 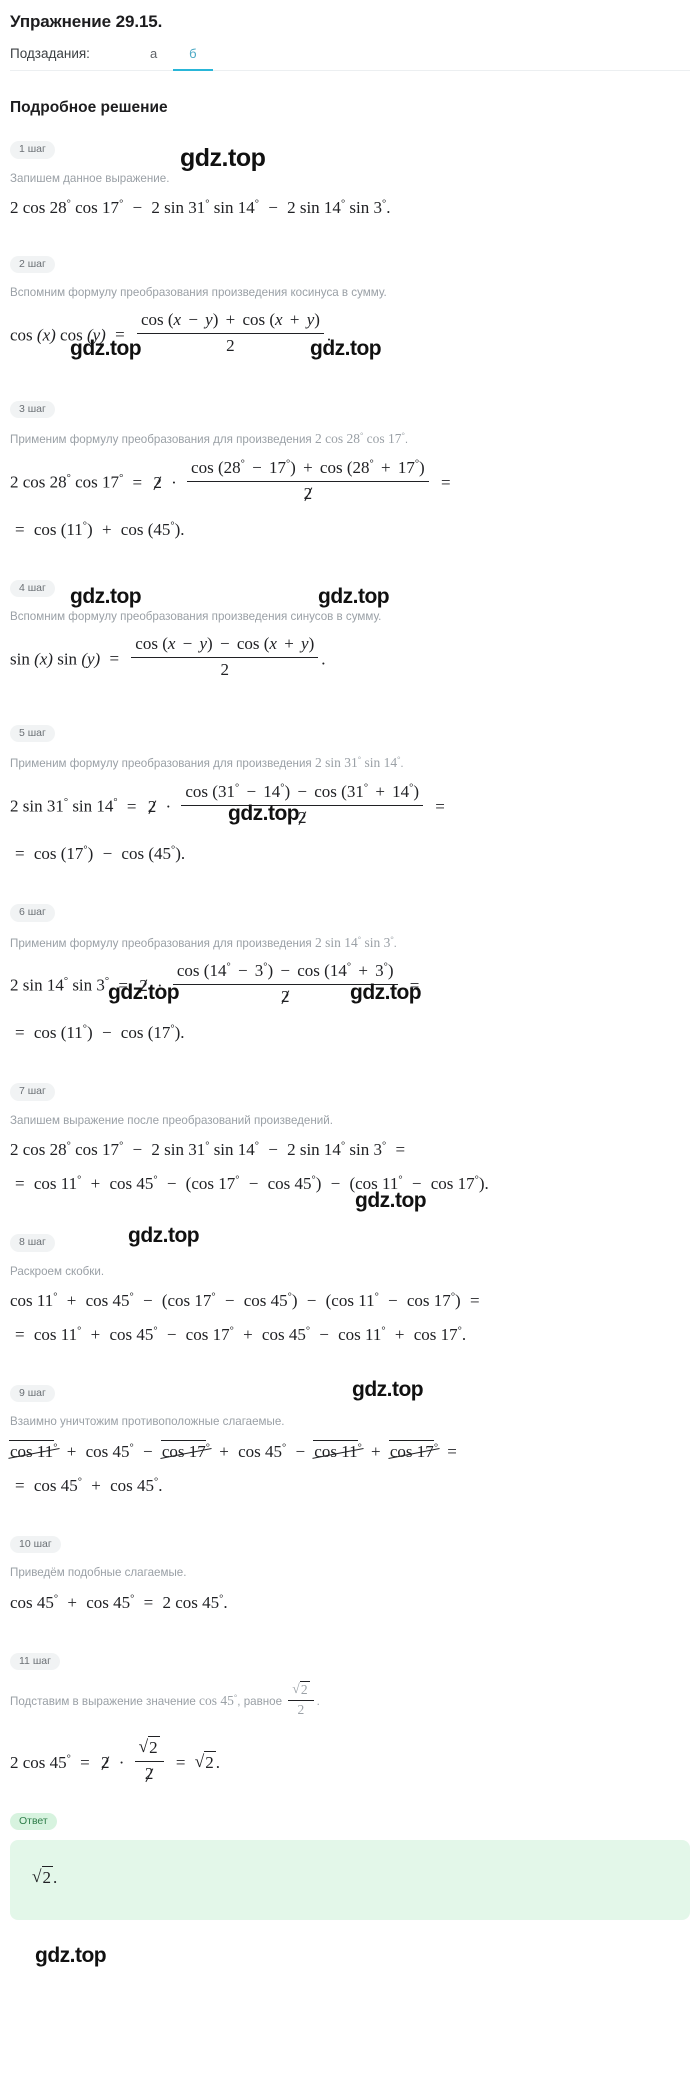 I want to click on step-description-math: 2 sin 31° sin 14°, so click(x=357, y=763).